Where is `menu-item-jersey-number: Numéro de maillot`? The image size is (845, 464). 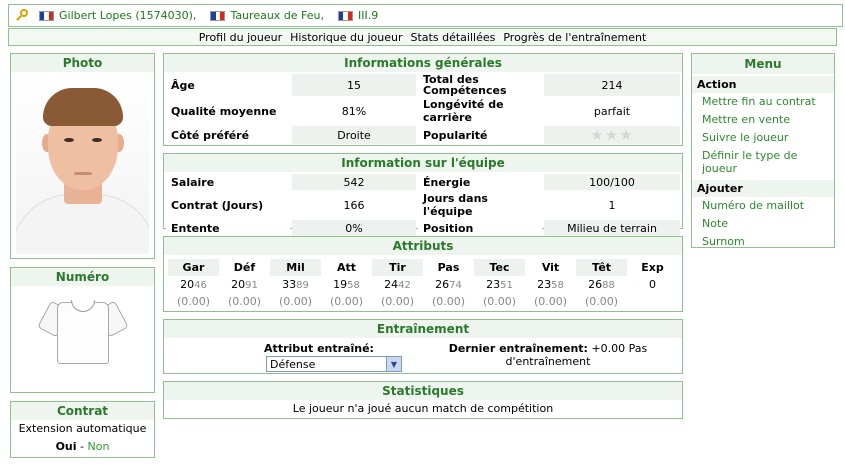
menu-item-jersey-number: Numéro de maillot is located at coordinates (763, 205).